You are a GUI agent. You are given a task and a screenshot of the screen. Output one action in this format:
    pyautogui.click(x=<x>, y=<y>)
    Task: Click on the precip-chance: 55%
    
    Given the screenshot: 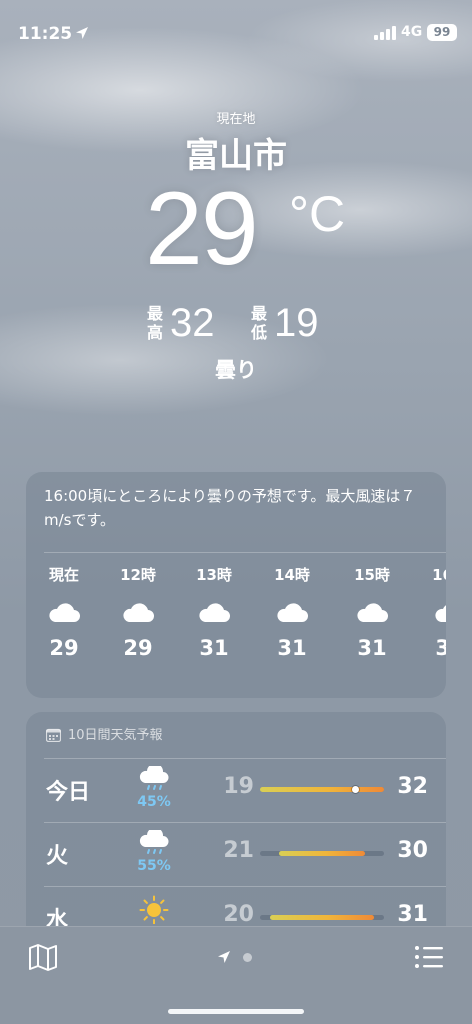 What is the action you would take?
    pyautogui.click(x=154, y=866)
    